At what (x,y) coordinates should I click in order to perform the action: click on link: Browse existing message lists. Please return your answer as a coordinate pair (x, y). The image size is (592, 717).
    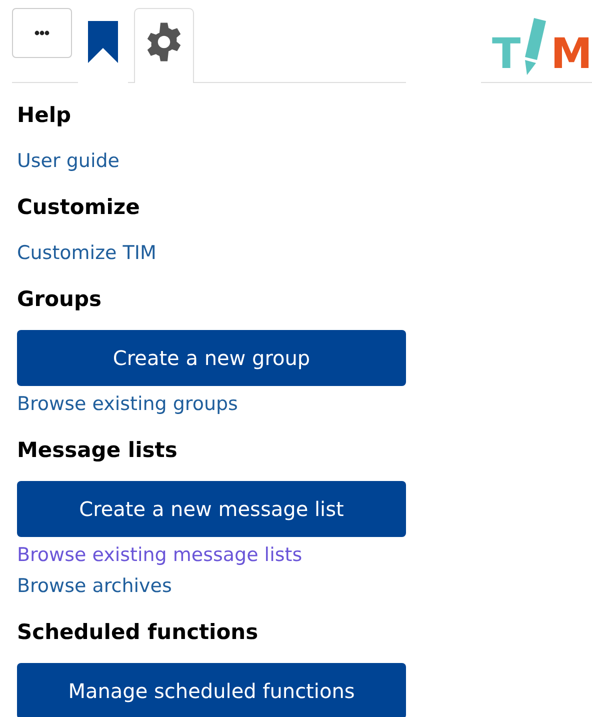
    Looking at the image, I should click on (159, 555).